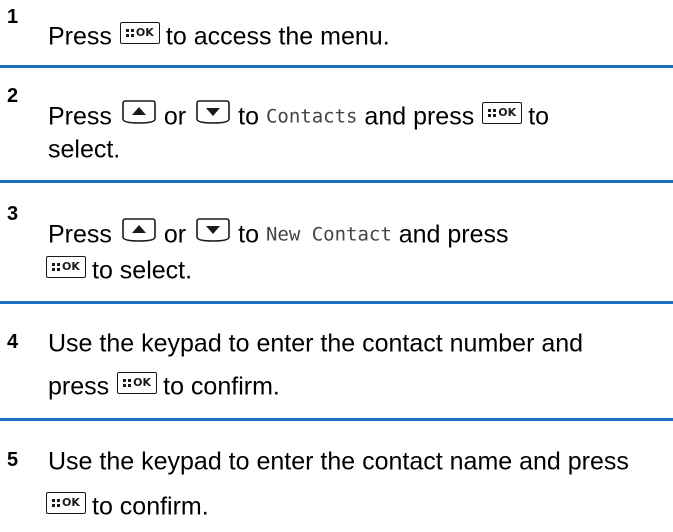  What do you see at coordinates (277, 36) in the screenshot?
I see `step-text: to access the menu.` at bounding box center [277, 36].